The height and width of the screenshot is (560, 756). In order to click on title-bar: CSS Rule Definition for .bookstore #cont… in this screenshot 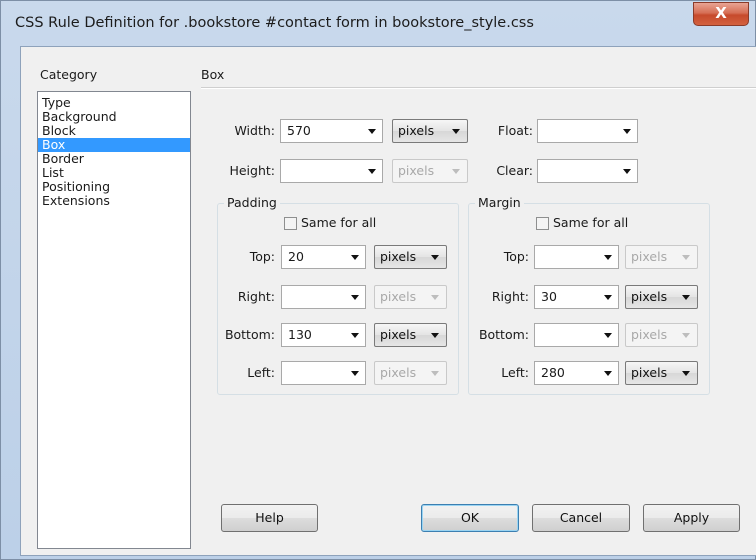, I will do `click(378, 23)`.